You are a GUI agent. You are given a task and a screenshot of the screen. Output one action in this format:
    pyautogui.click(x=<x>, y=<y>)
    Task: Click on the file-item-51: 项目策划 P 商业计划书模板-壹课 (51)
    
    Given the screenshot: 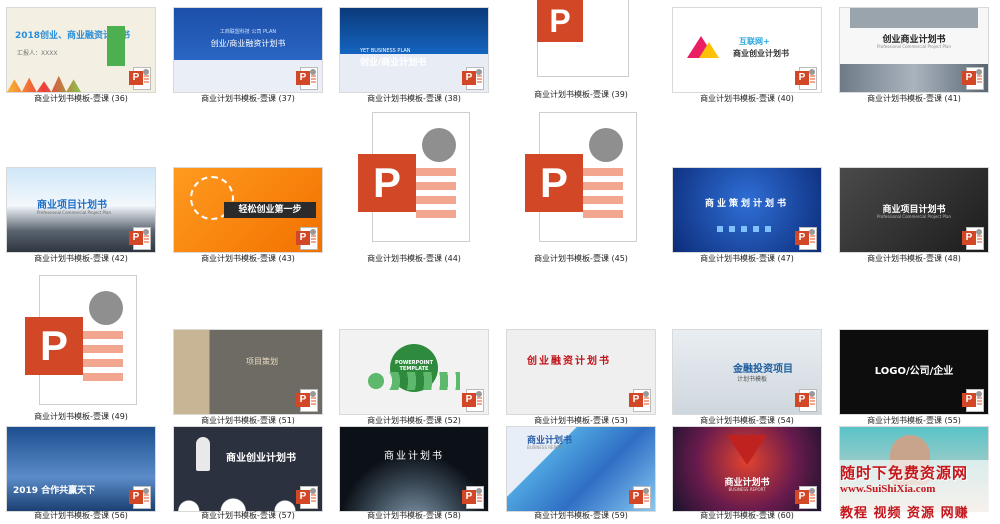 What is the action you would take?
    pyautogui.click(x=248, y=377)
    